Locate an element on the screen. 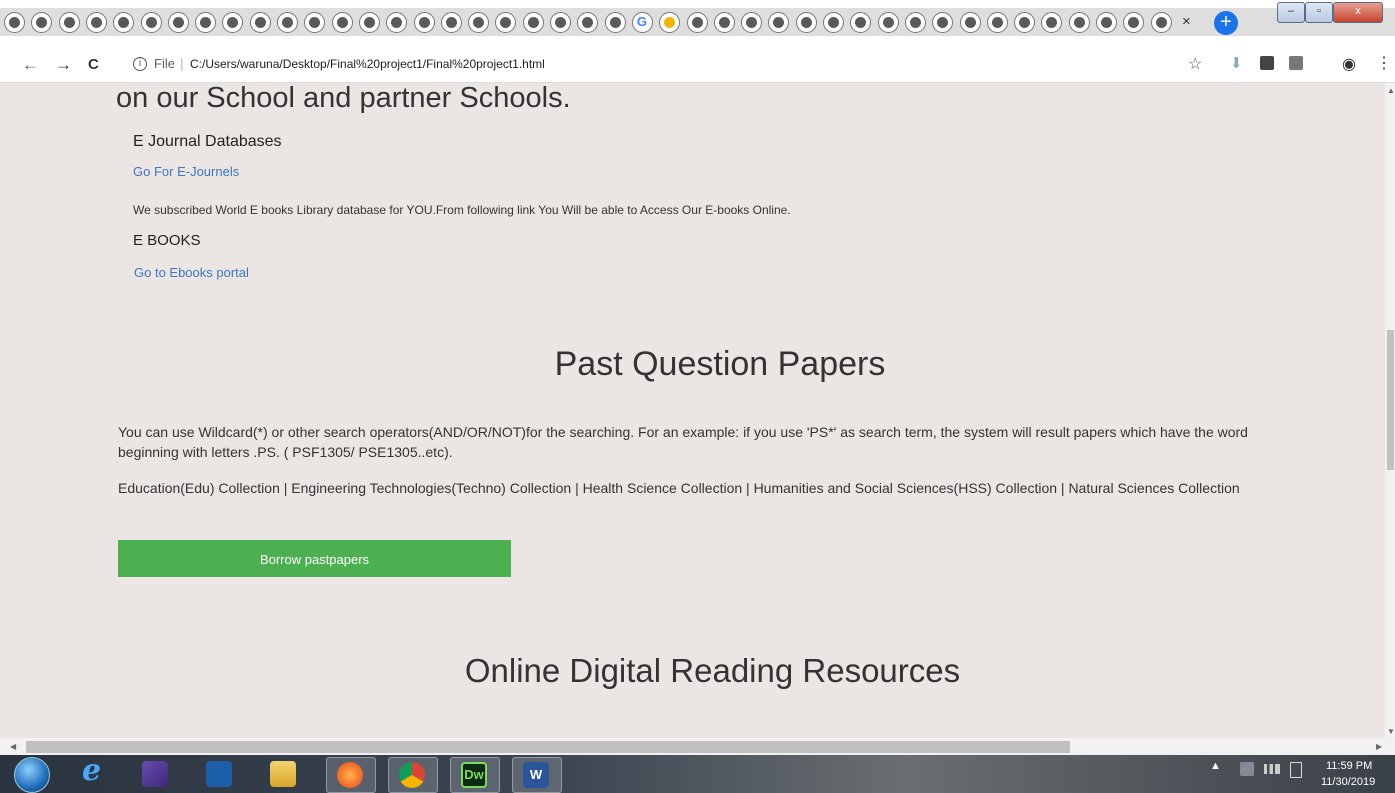 The height and width of the screenshot is (793, 1395). section-heading: on our School and partner Schools. is located at coordinates (343, 98).